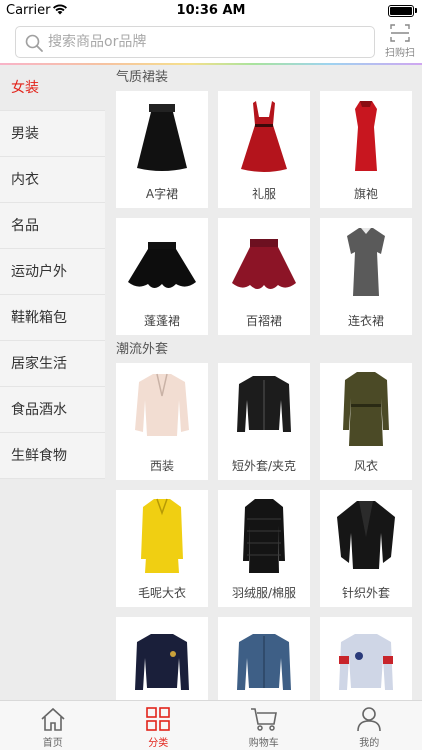  What do you see at coordinates (365, 466) in the screenshot?
I see `product-name: 风衣` at bounding box center [365, 466].